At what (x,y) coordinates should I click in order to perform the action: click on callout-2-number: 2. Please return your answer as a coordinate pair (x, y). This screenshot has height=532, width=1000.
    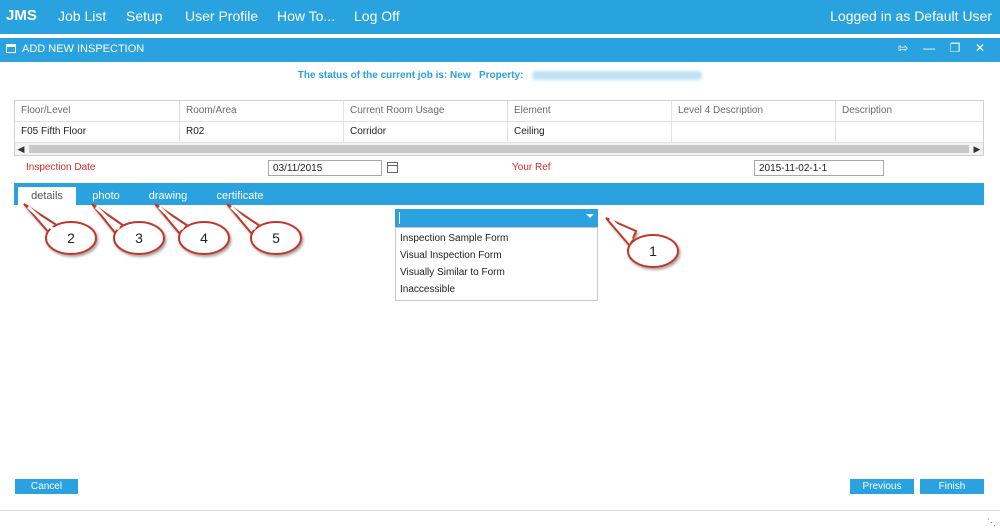
    Looking at the image, I should click on (71, 238).